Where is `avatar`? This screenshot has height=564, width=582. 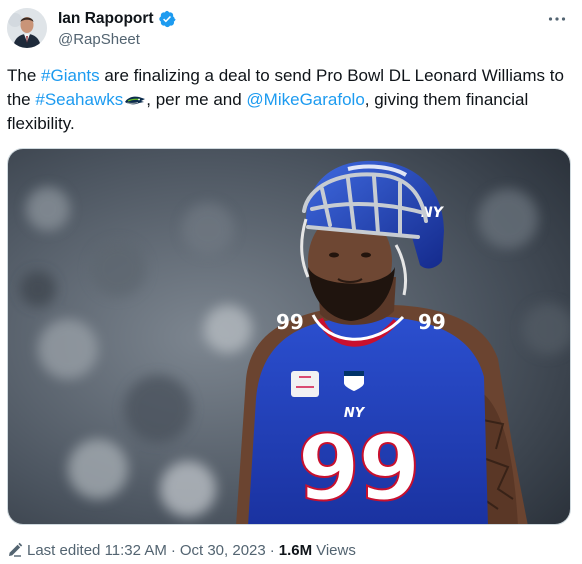 avatar is located at coordinates (27, 28).